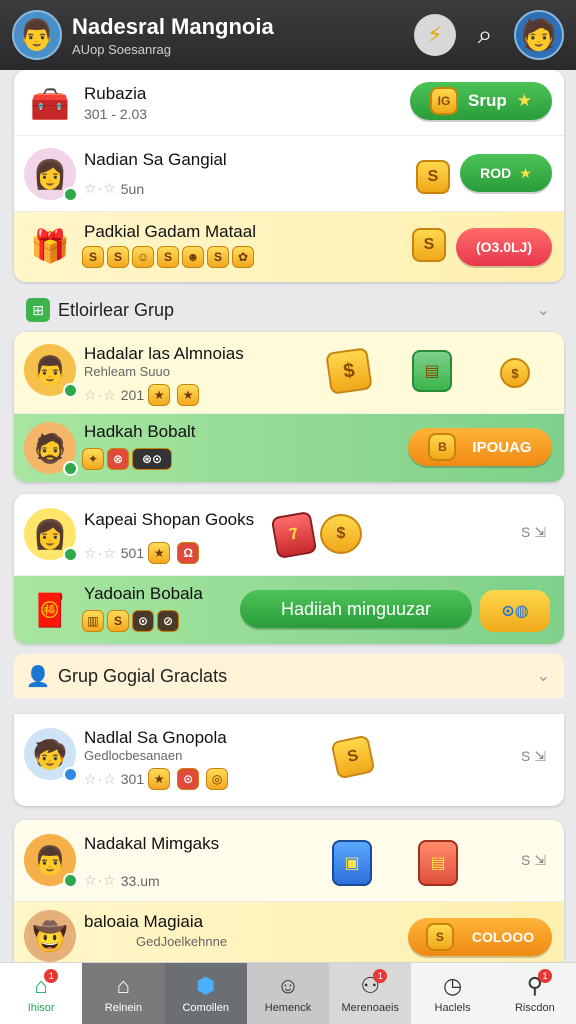  What do you see at coordinates (118, 459) in the screenshot?
I see `coin-icon: ⊗` at bounding box center [118, 459].